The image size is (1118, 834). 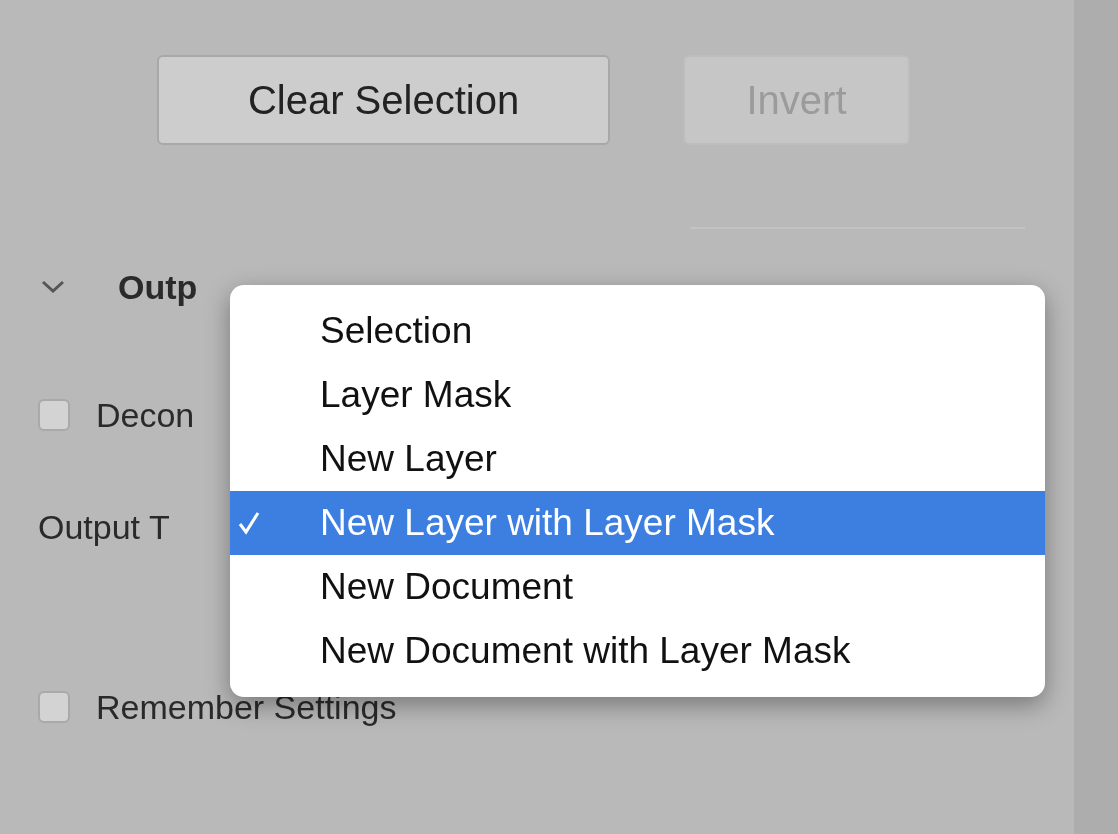 What do you see at coordinates (637, 395) in the screenshot?
I see `menu-item: Layer Mask` at bounding box center [637, 395].